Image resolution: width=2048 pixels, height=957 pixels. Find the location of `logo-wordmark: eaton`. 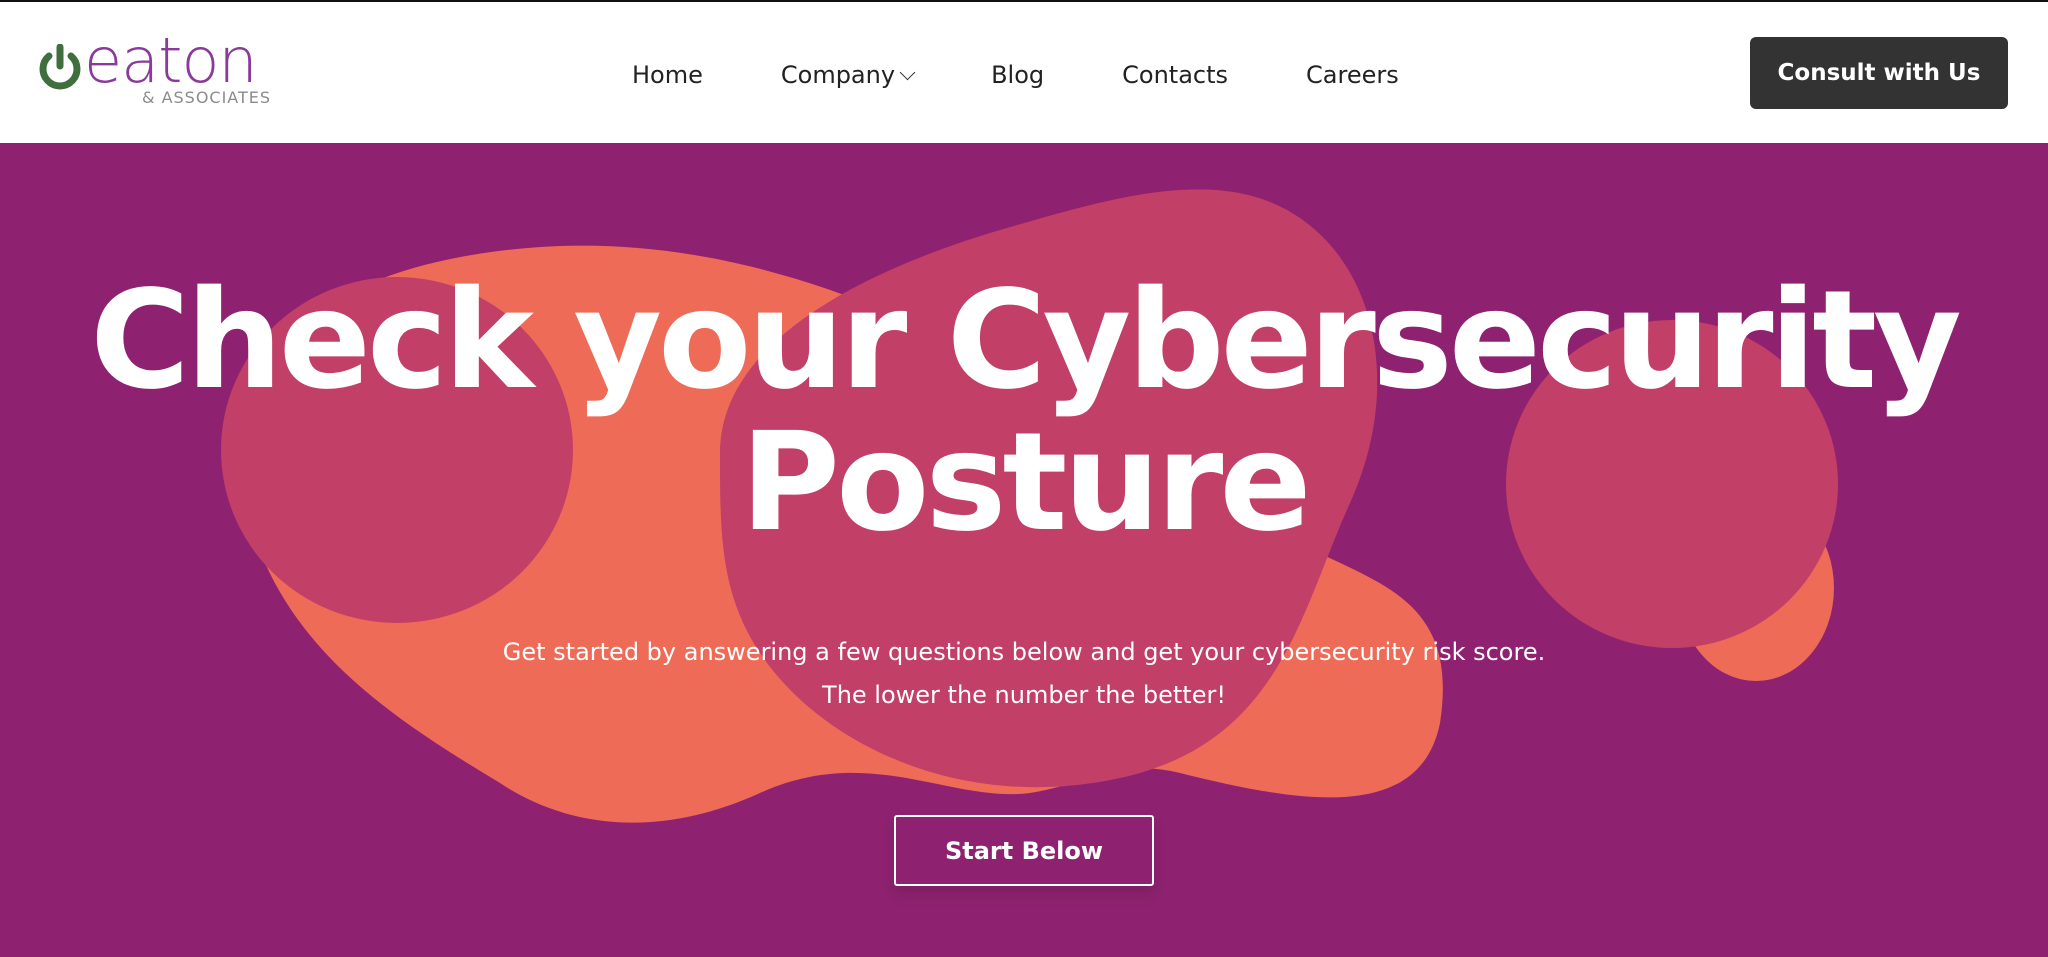

logo-wordmark: eaton is located at coordinates (171, 60).